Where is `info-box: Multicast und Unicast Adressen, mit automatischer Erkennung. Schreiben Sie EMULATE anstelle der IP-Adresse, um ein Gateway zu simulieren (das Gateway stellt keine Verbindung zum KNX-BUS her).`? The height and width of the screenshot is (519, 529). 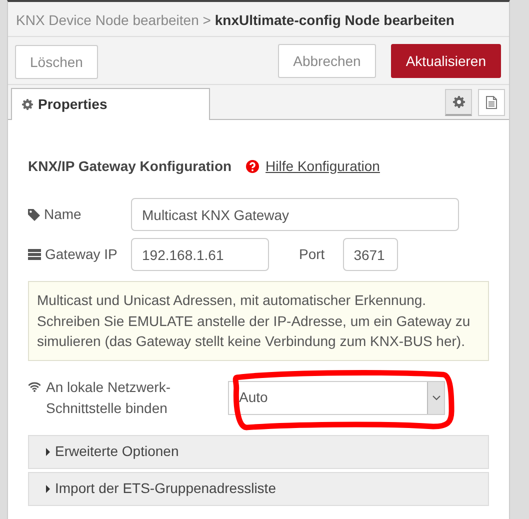 info-box: Multicast und Unicast Adressen, mit automatischer Erkennung. Schreiben Sie EMULATE anstelle der IP-Adresse, um ein Gateway zu simulieren (das Gateway stellt keine Verbindung zum KNX-BUS her). is located at coordinates (258, 320).